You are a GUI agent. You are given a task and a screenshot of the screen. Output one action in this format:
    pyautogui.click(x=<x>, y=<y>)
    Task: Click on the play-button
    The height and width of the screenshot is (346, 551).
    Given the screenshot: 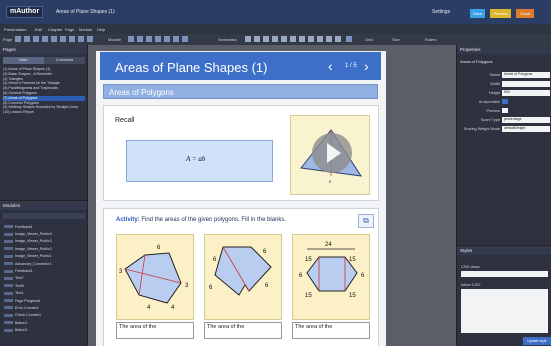 What is the action you would take?
    pyautogui.click(x=332, y=153)
    